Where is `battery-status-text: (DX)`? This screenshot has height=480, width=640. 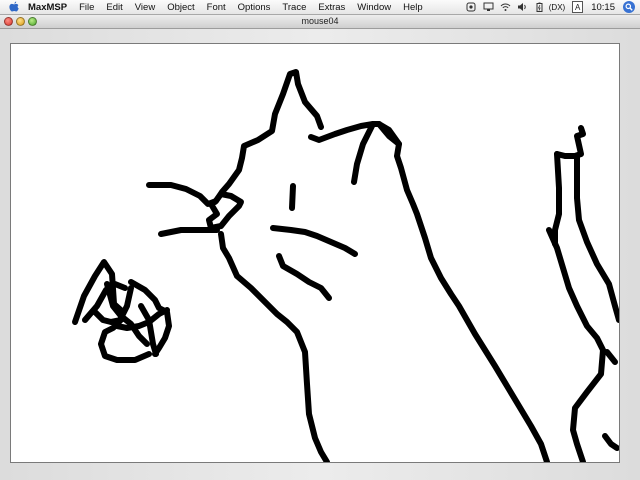
battery-status-text: (DX) is located at coordinates (557, 7).